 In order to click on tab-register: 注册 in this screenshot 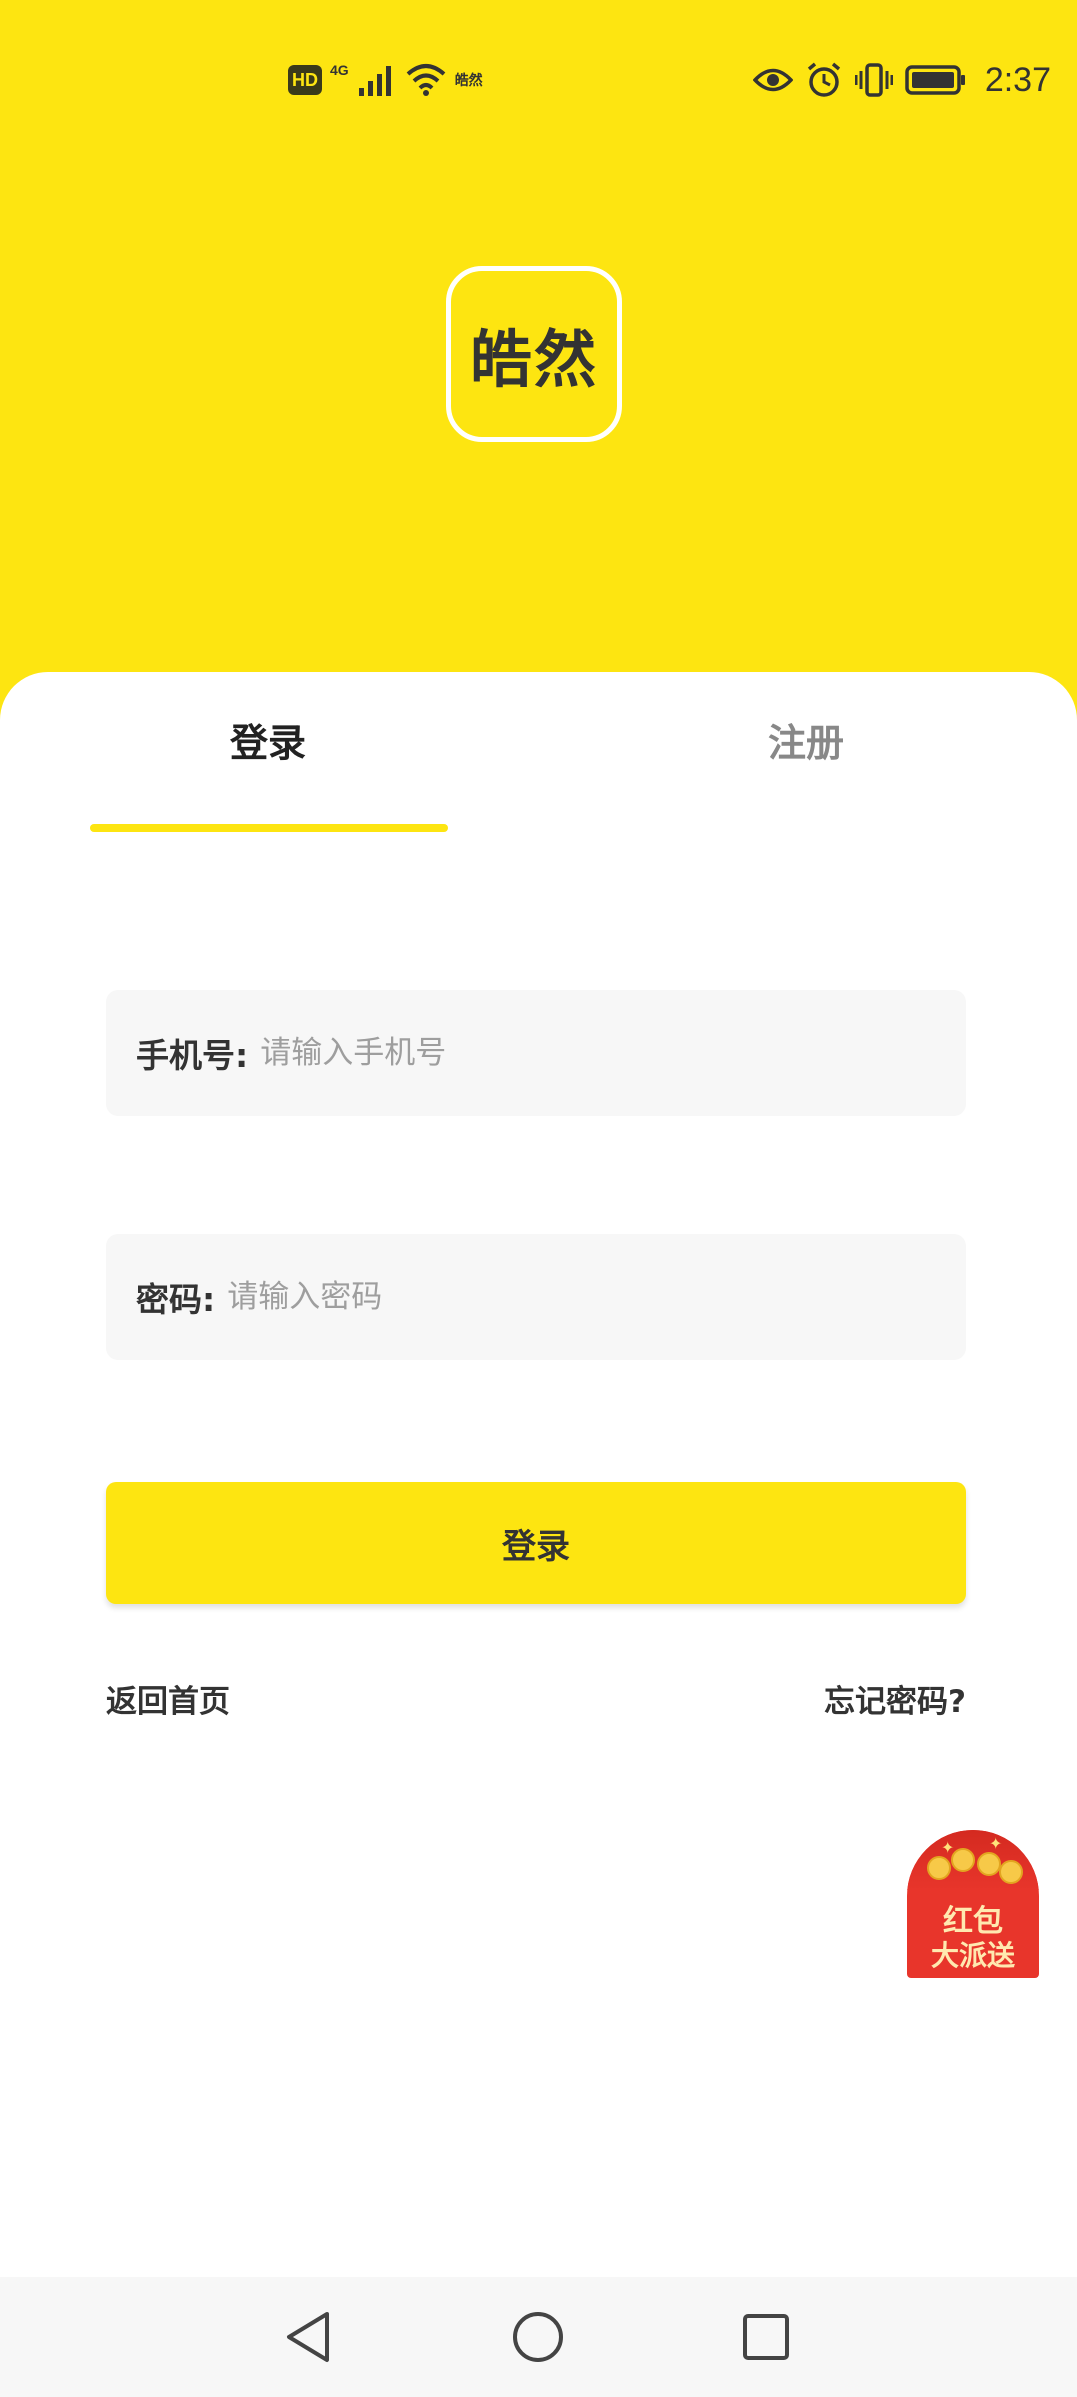, I will do `click(806, 739)`.